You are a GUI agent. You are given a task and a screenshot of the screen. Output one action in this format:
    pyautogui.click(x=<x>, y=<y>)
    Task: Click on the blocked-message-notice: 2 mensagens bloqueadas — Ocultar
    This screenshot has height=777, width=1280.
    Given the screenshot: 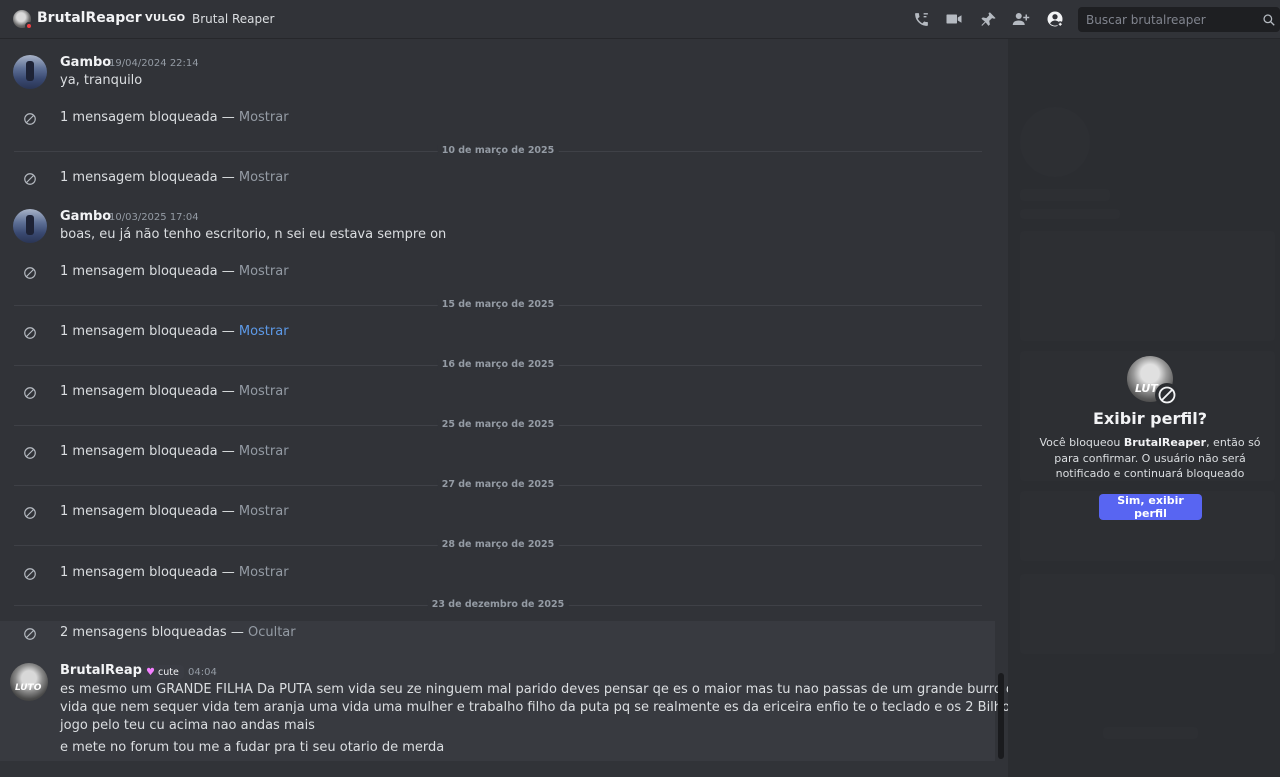 What is the action you would take?
    pyautogui.click(x=178, y=632)
    